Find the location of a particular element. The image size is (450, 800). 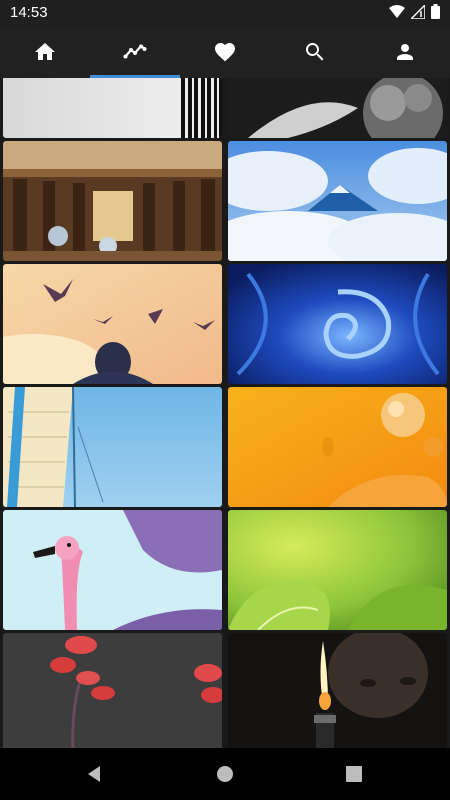

recents-button is located at coordinates (354, 774).